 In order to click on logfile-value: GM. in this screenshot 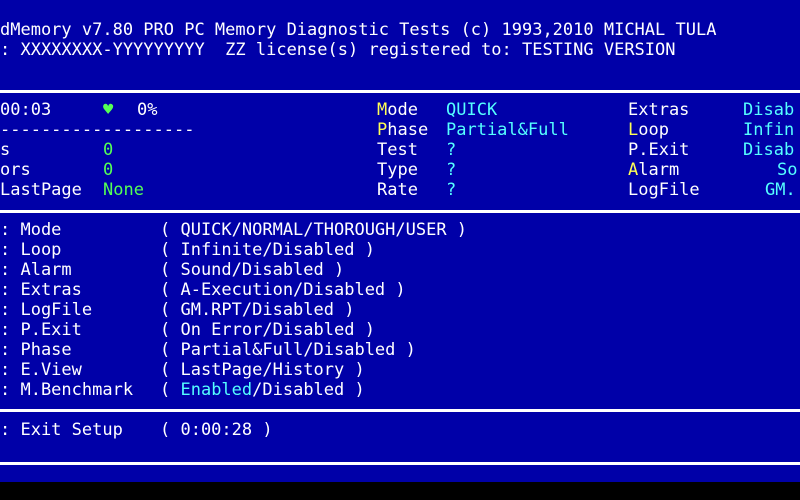, I will do `click(780, 190)`.